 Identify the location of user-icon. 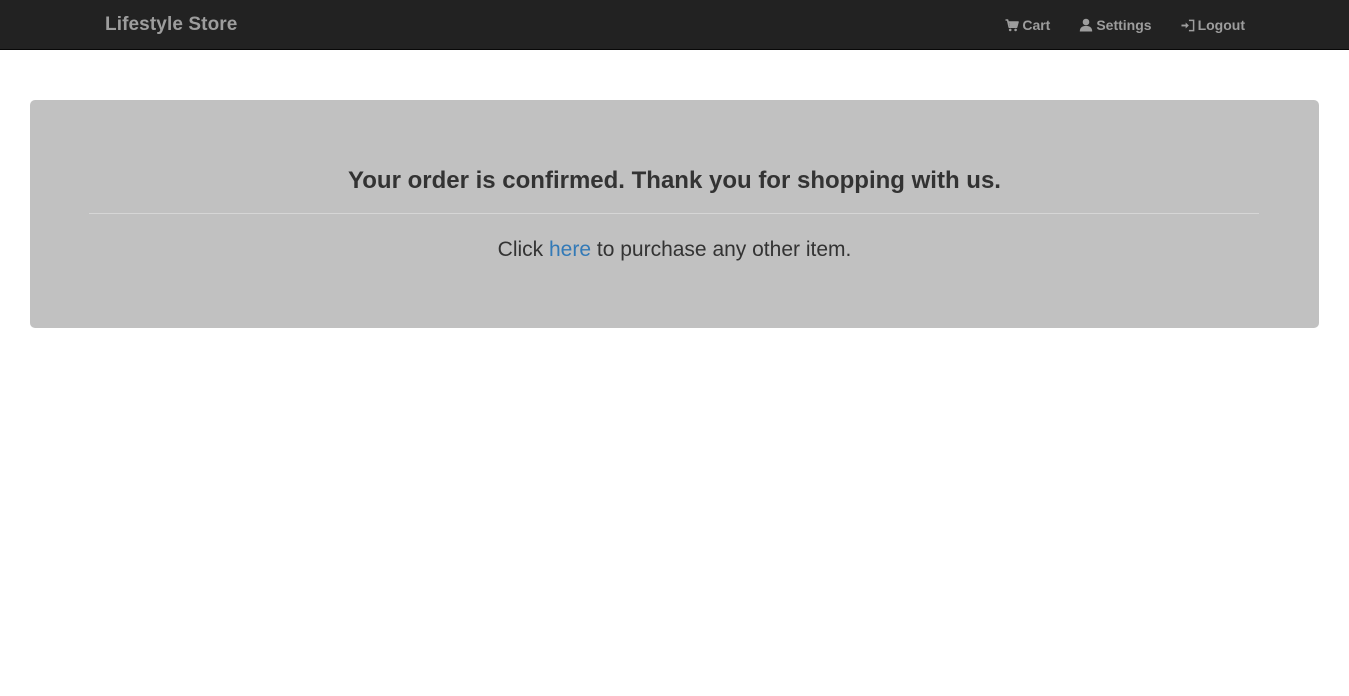
(1086, 25).